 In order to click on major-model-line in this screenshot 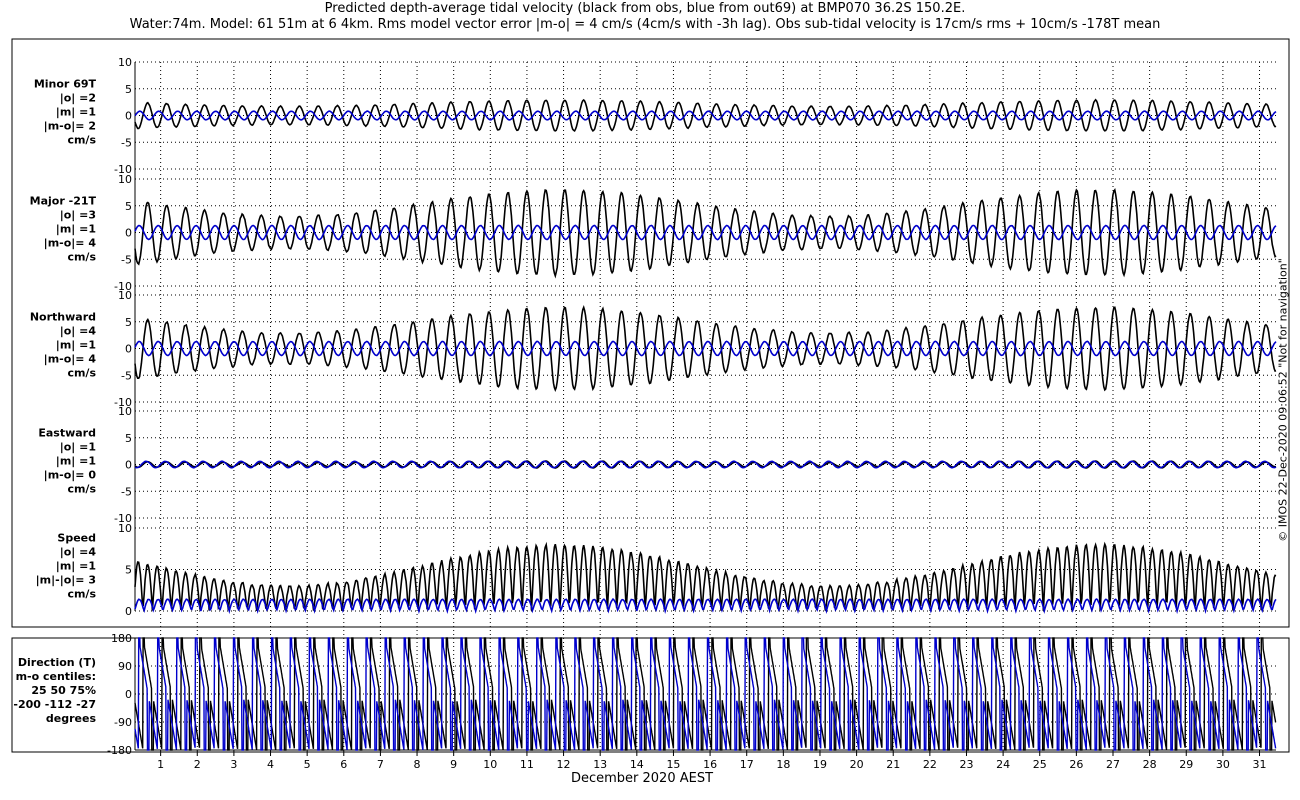, I will do `click(705, 232)`.